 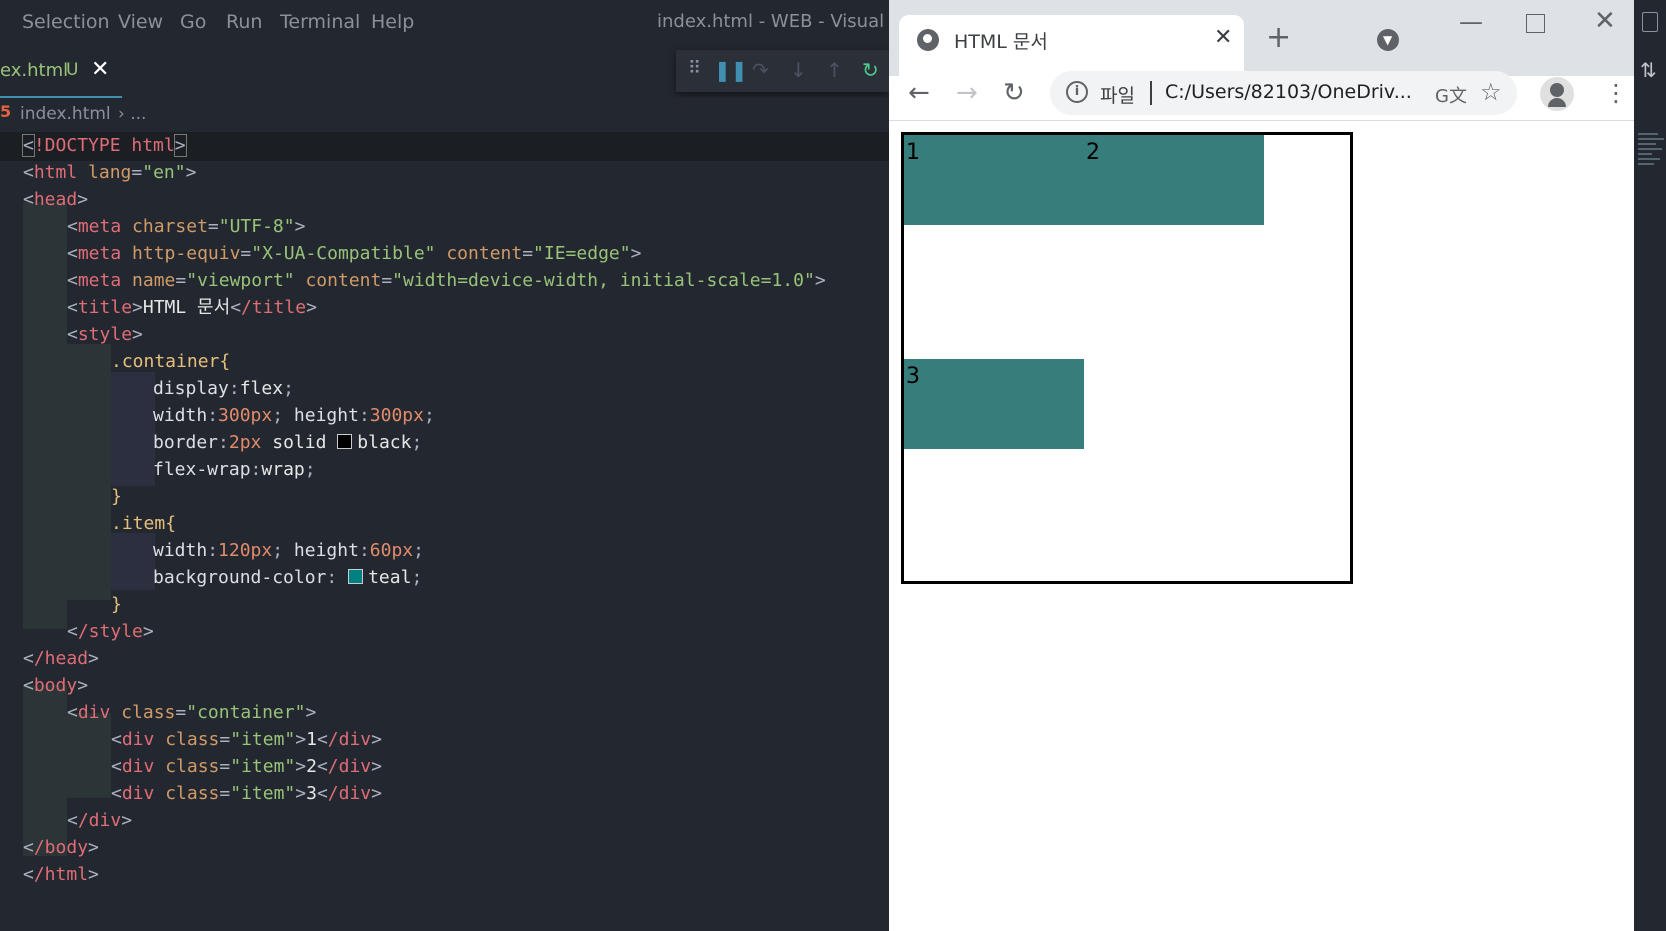 I want to click on new-tab-button: +, so click(x=1278, y=37).